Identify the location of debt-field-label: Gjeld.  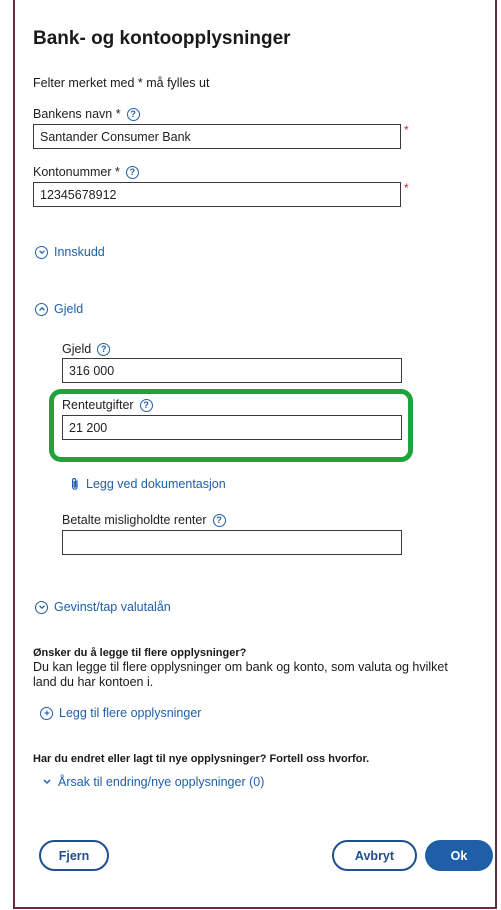
(77, 349).